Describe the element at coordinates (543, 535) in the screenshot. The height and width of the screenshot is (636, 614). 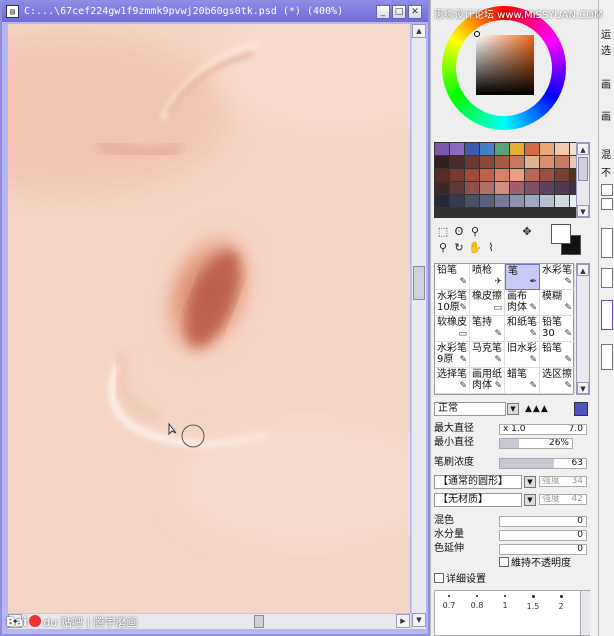
I see `water-slider: 0` at that location.